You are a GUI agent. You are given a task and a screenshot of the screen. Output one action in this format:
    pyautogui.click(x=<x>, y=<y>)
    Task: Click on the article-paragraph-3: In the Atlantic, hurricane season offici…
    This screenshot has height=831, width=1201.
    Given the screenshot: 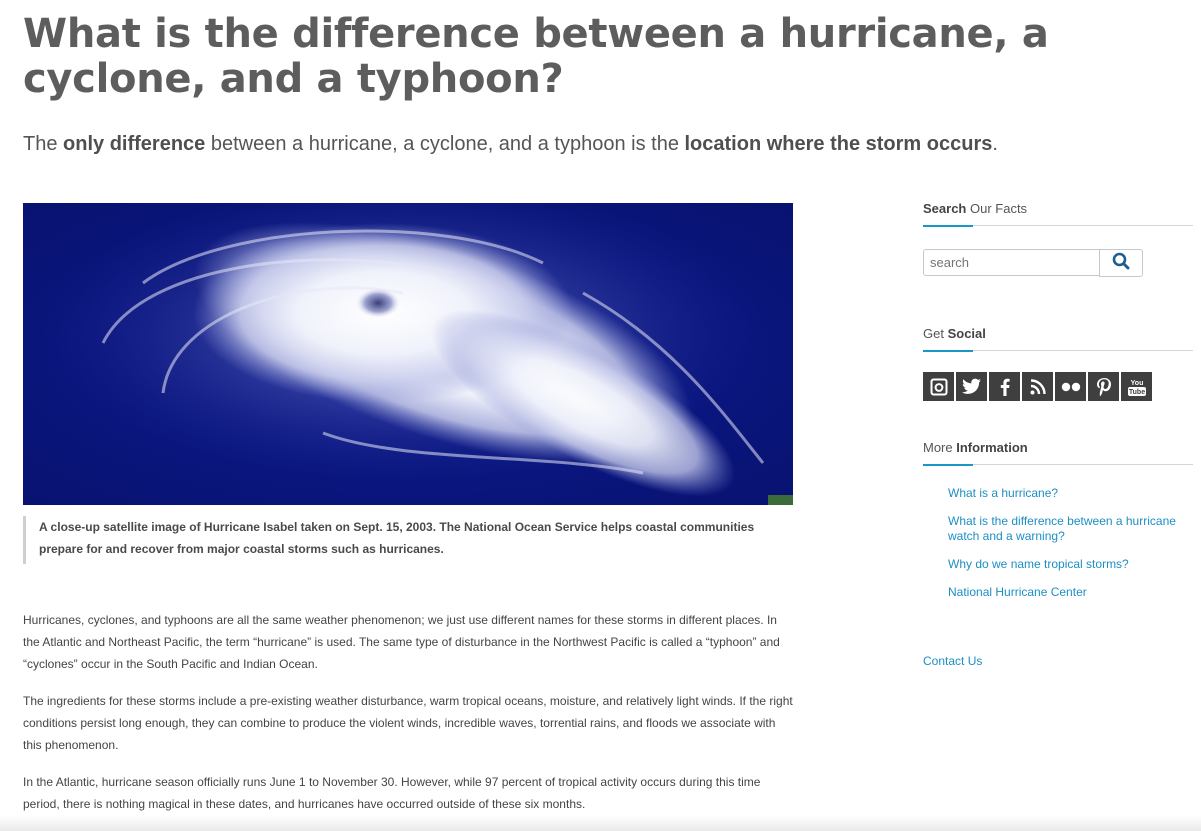 What is the action you would take?
    pyautogui.click(x=392, y=793)
    